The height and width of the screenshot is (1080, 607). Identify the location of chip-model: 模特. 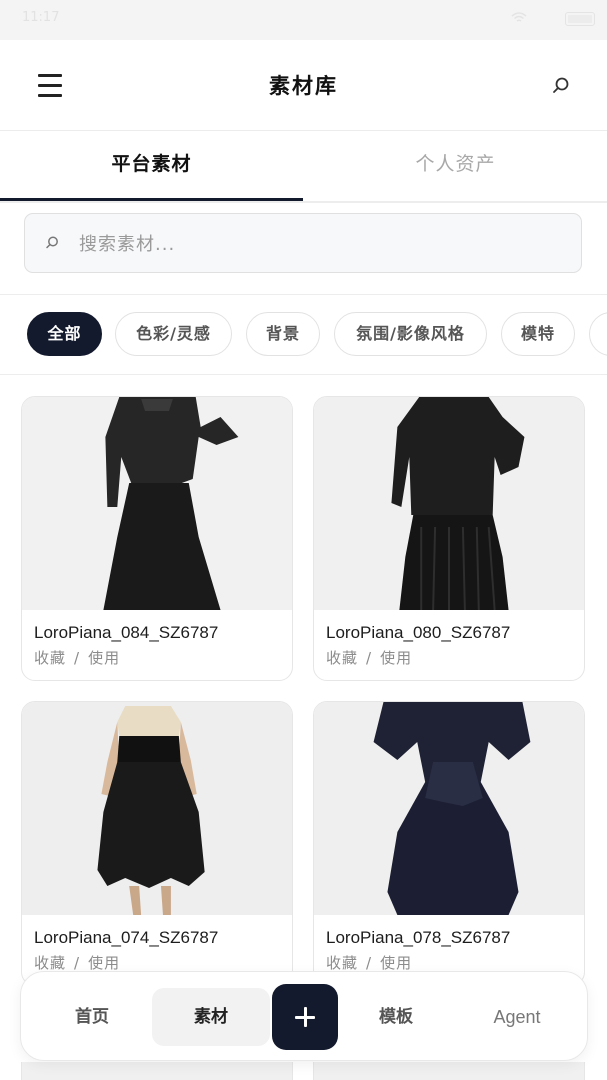
(538, 334).